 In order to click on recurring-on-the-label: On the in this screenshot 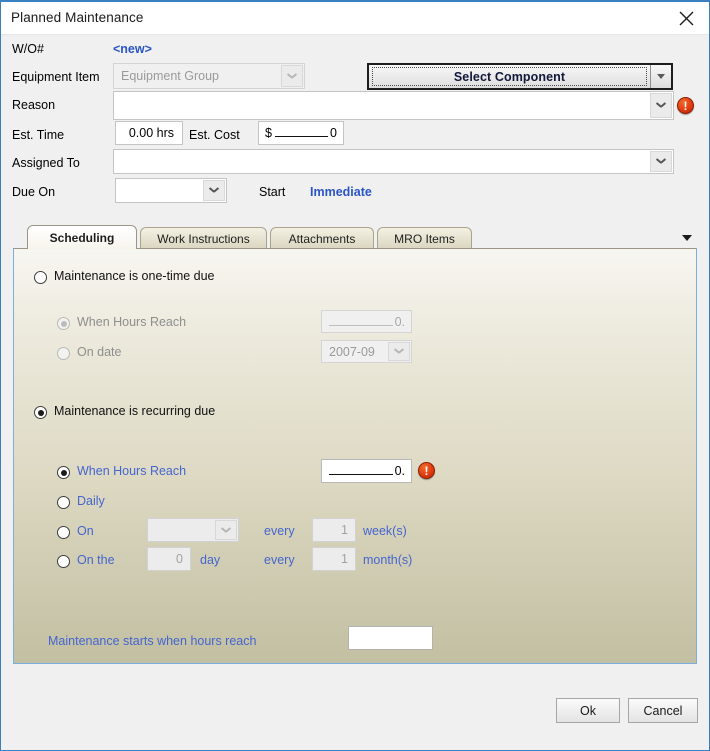, I will do `click(96, 560)`.